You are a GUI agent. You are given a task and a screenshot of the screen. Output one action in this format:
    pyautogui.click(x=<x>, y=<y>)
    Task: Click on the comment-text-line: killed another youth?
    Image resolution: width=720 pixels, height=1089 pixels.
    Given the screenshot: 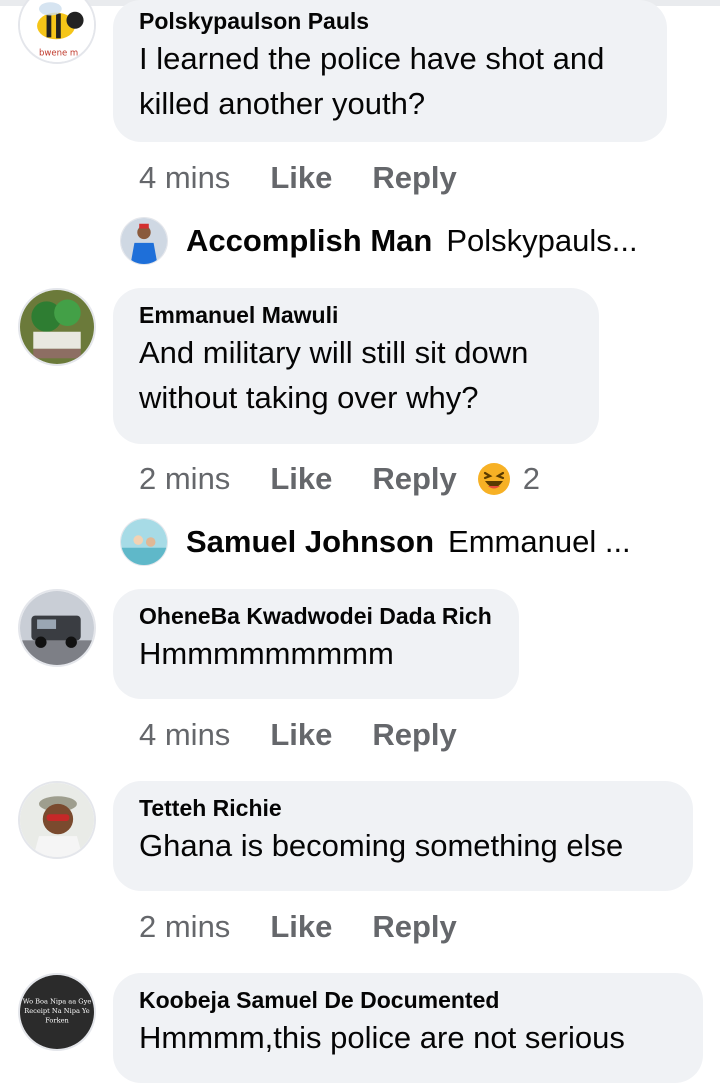 What is the action you would take?
    pyautogui.click(x=282, y=103)
    